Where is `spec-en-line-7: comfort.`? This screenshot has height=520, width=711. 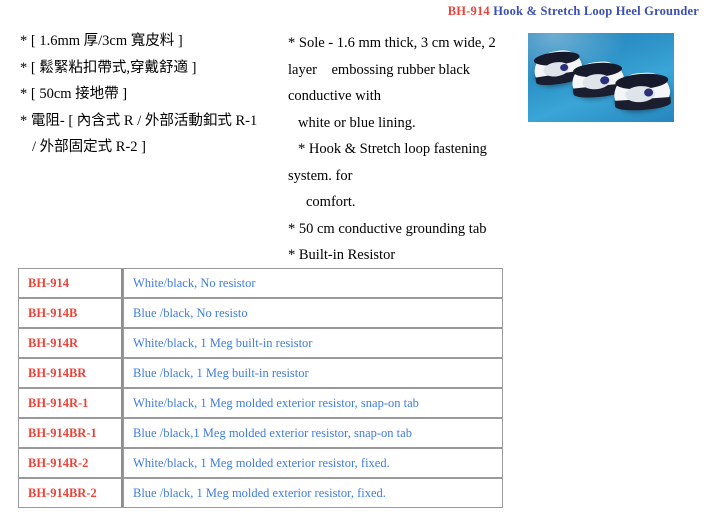 spec-en-line-7: comfort. is located at coordinates (331, 202).